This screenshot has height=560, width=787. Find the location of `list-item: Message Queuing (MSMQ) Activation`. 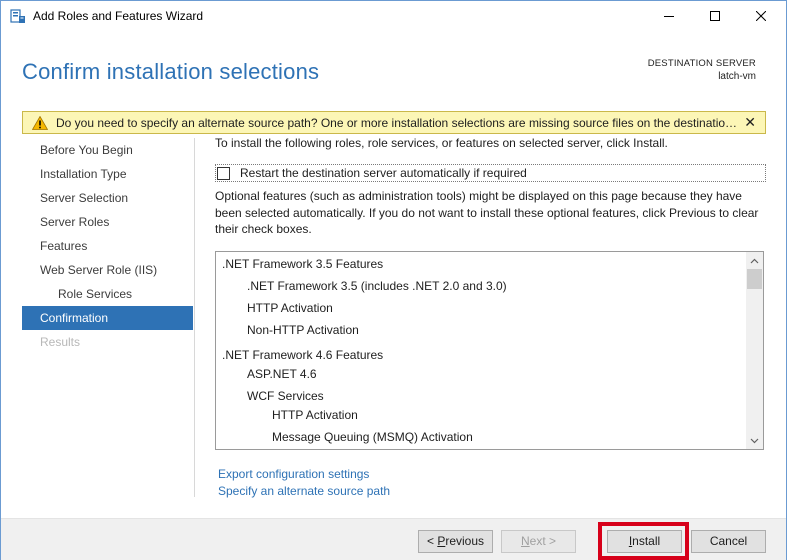

list-item: Message Queuing (MSMQ) Activation is located at coordinates (372, 437).